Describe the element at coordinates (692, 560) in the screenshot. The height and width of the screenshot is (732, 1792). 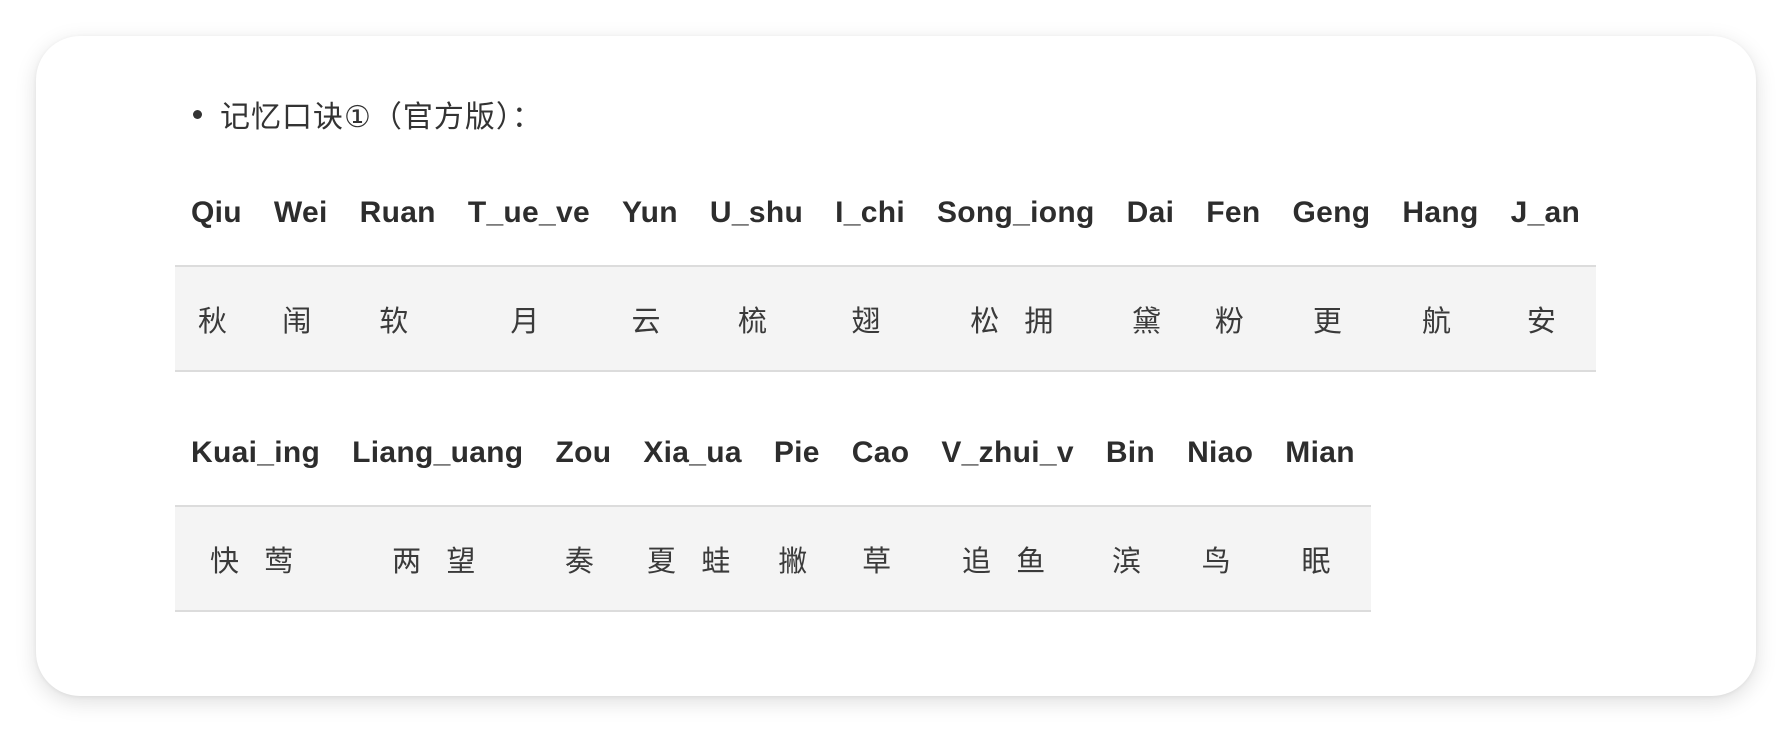
I see `table-cell: 夏 蛙` at that location.